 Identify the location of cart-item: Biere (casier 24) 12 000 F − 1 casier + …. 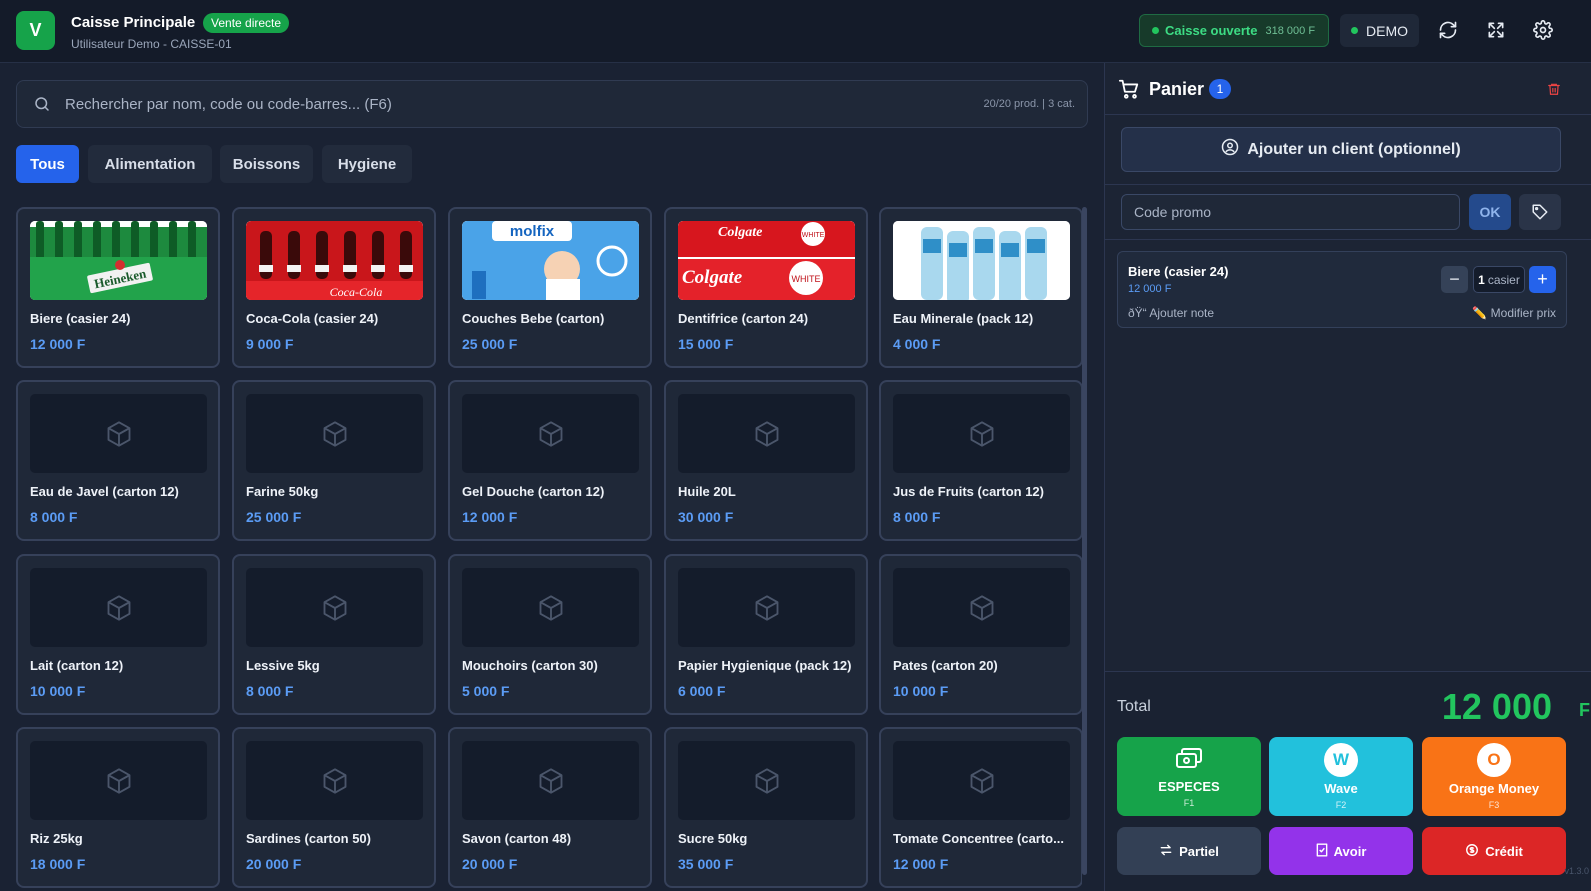
(1342, 289).